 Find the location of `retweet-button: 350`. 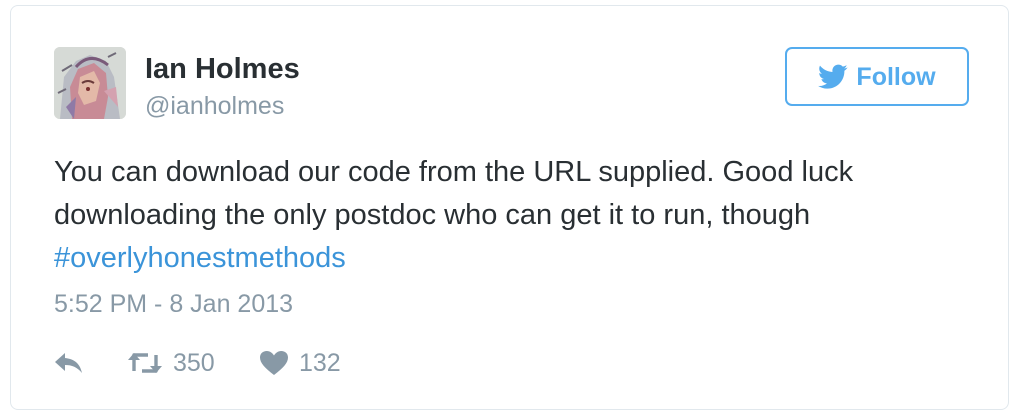

retweet-button: 350 is located at coordinates (171, 363).